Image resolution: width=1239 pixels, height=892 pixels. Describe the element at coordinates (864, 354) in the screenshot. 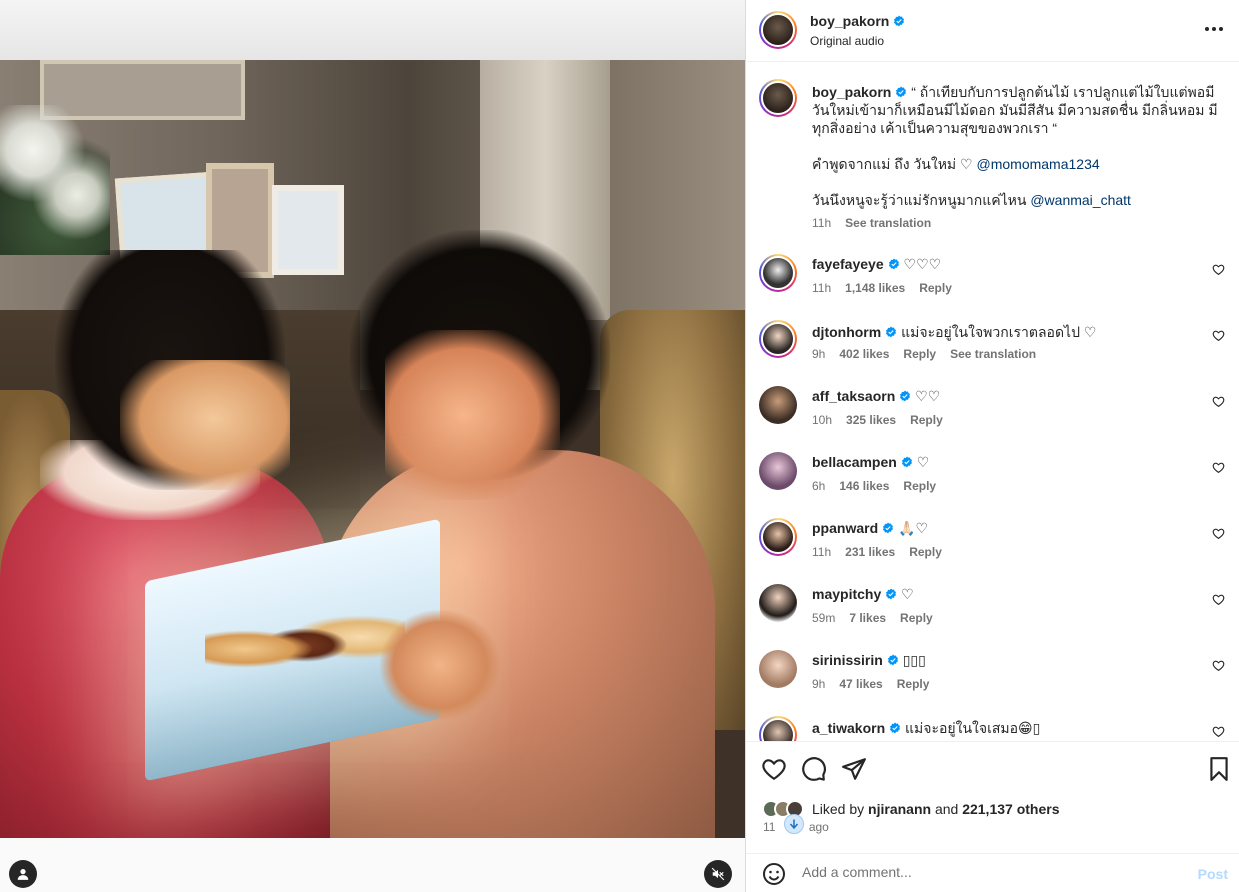

I see `comment-likes: 402 likes` at that location.